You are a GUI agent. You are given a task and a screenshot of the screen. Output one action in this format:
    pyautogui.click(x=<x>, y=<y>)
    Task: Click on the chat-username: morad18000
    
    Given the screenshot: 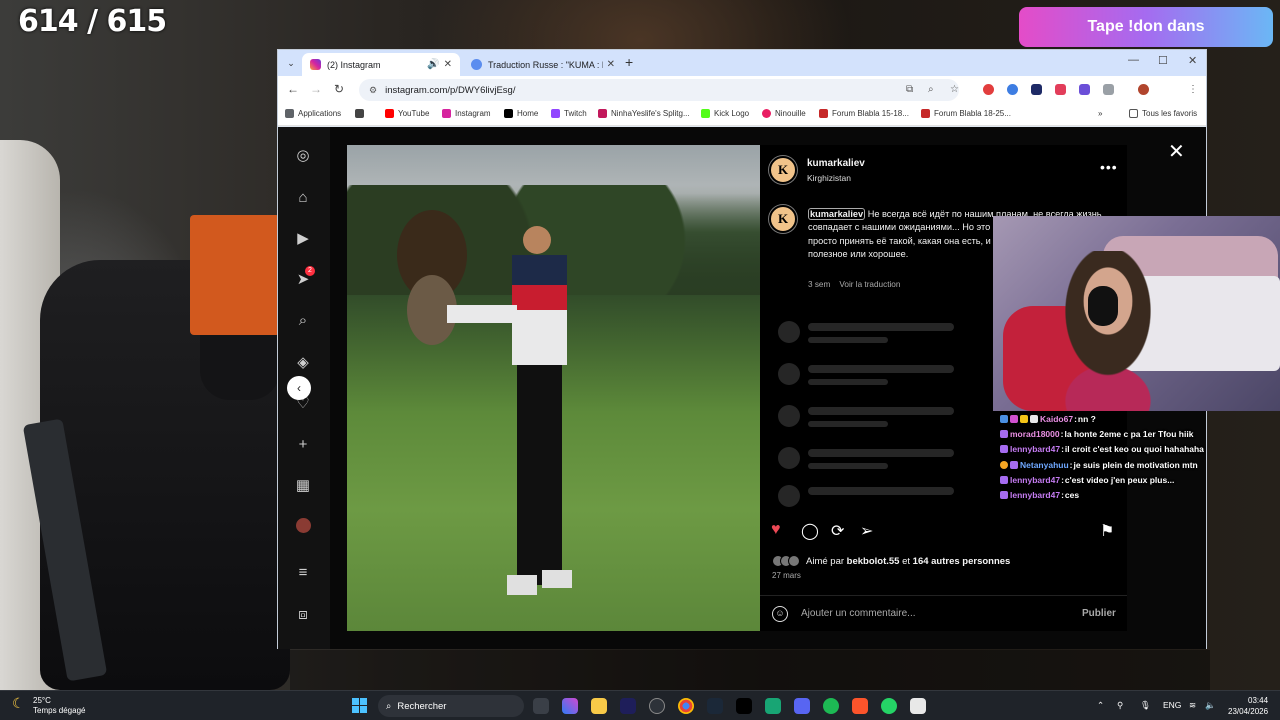 What is the action you would take?
    pyautogui.click(x=1035, y=433)
    